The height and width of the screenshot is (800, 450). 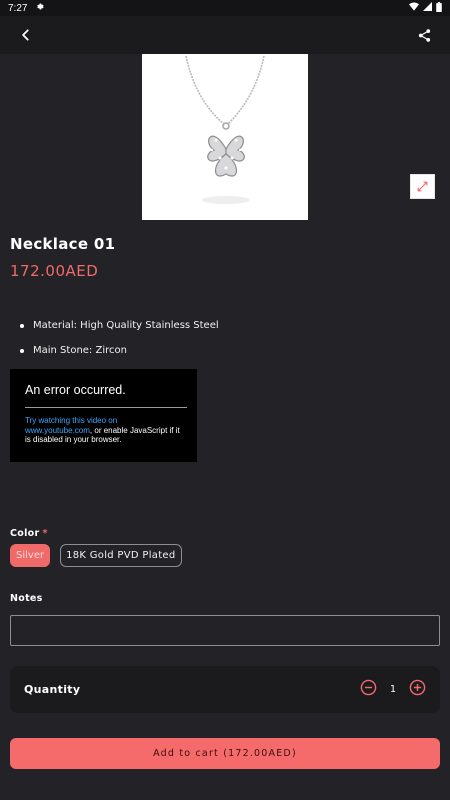 I want to click on add-to-cart-button: Add to cart (172.00AED), so click(x=225, y=753).